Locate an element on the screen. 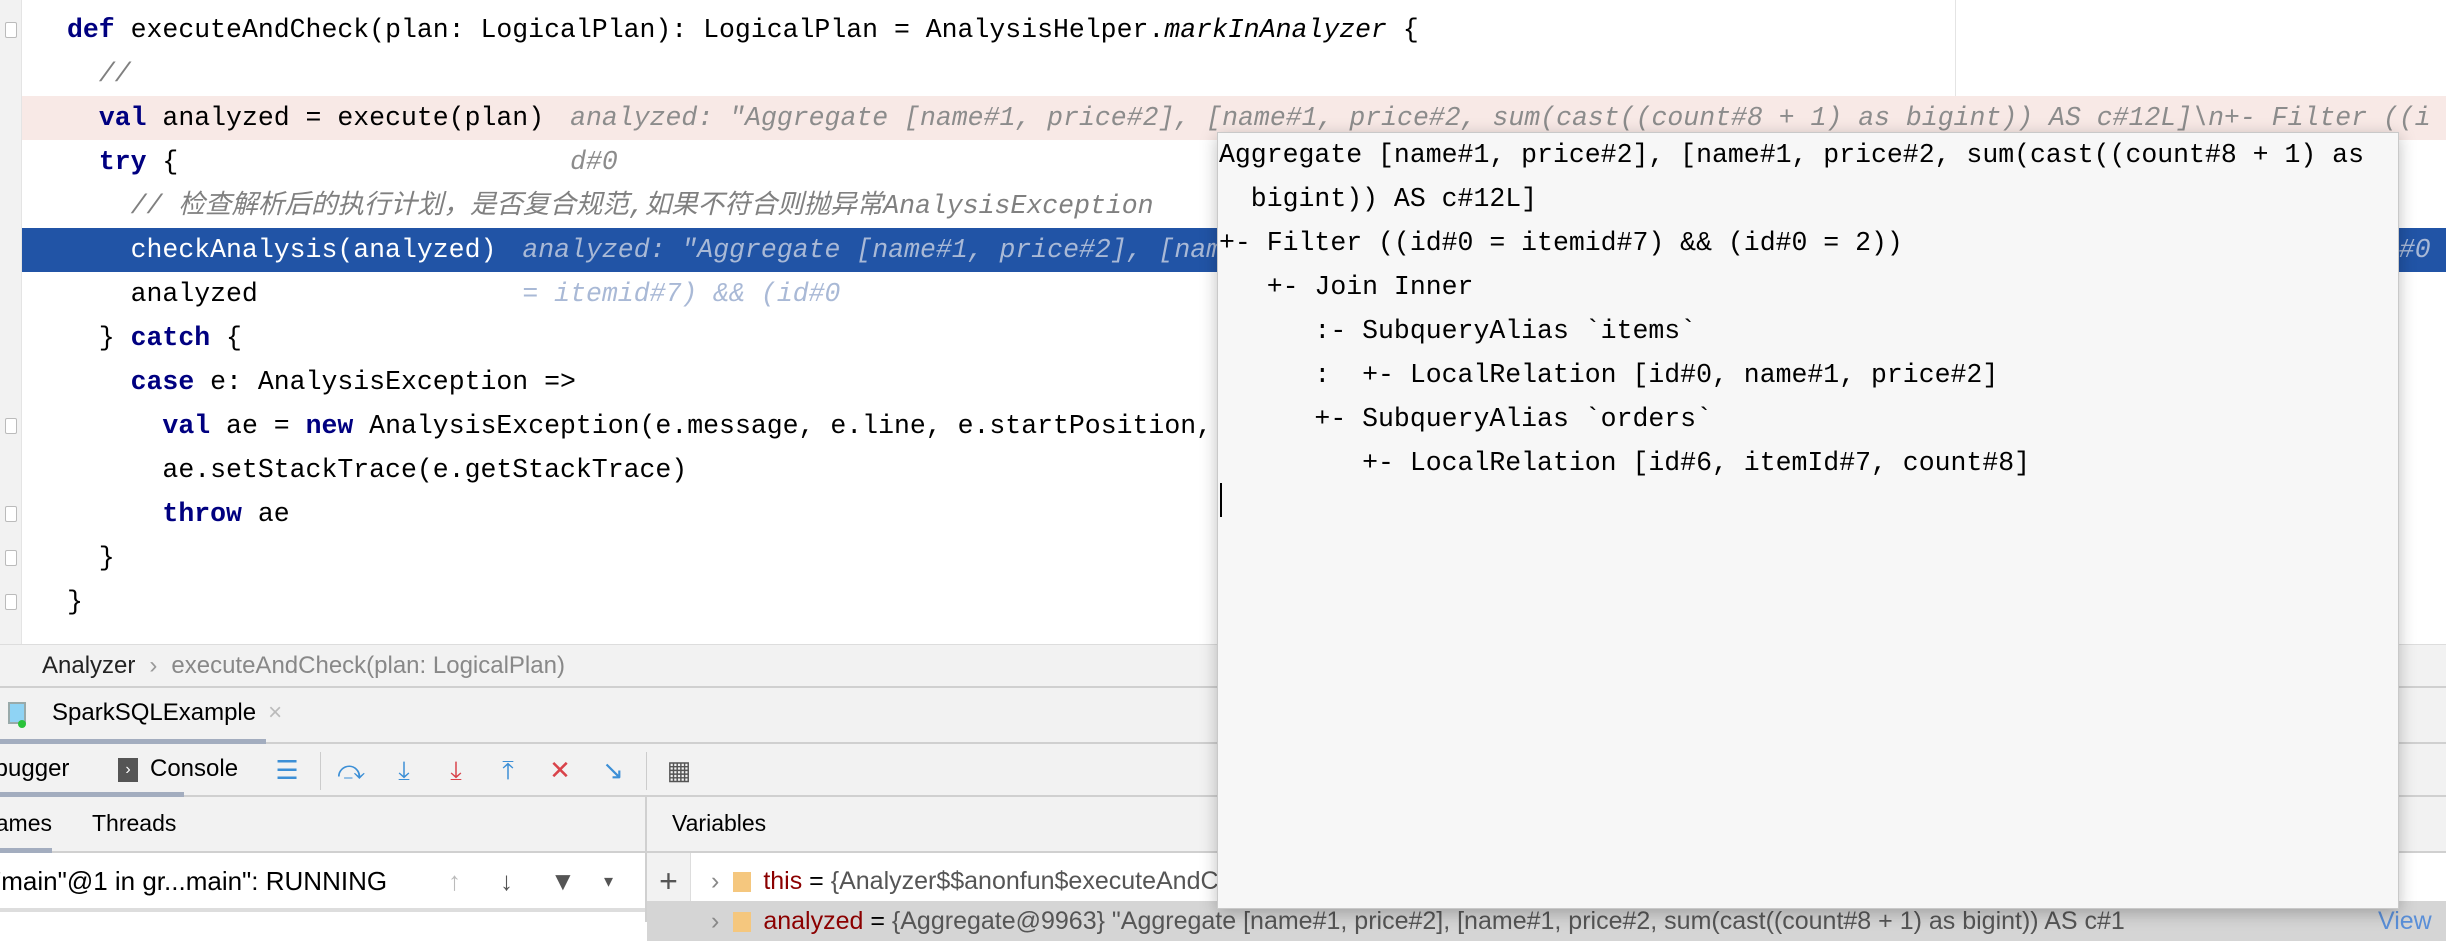  tab-console: › Console is located at coordinates (178, 770).